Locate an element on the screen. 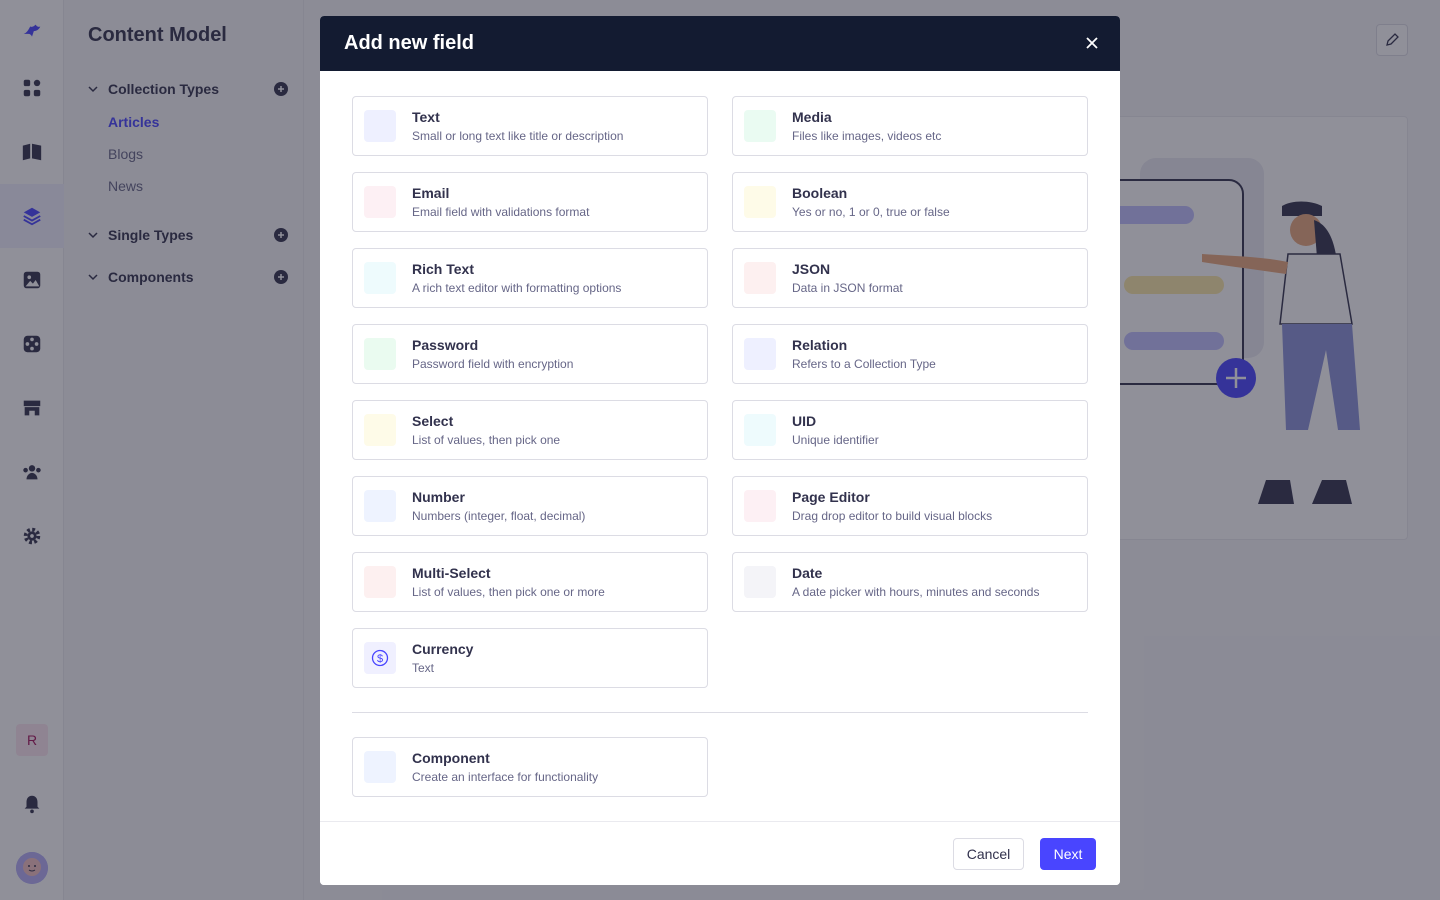 This screenshot has width=1440, height=900. dollar-icon: $ is located at coordinates (380, 658).